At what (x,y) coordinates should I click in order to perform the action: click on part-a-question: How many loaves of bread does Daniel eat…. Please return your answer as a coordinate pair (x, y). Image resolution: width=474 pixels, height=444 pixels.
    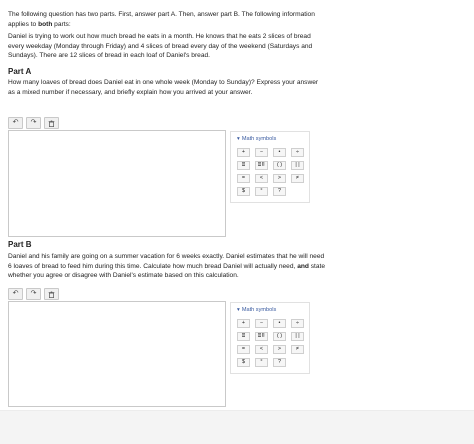
    Looking at the image, I should click on (163, 87).